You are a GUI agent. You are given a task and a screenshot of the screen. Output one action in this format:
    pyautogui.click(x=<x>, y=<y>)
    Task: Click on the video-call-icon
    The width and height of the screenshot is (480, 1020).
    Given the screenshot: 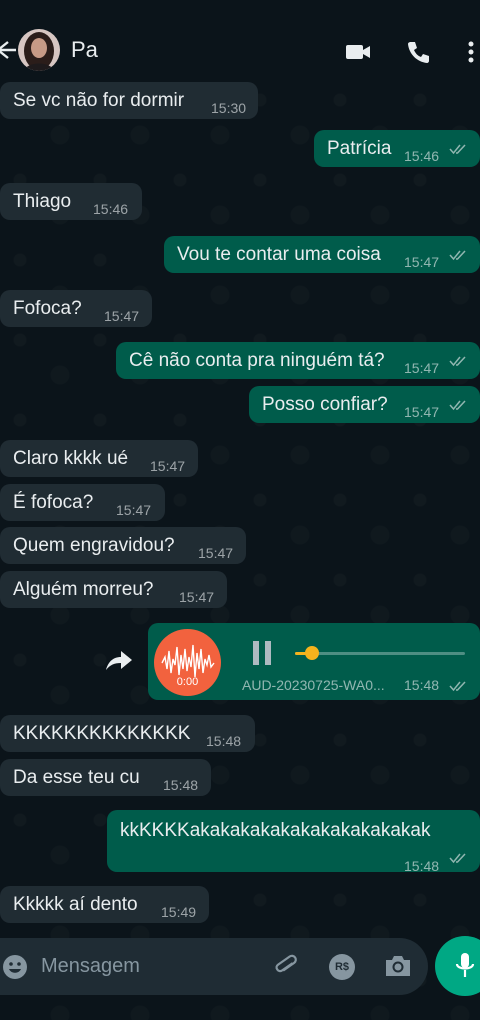 What is the action you would take?
    pyautogui.click(x=358, y=52)
    